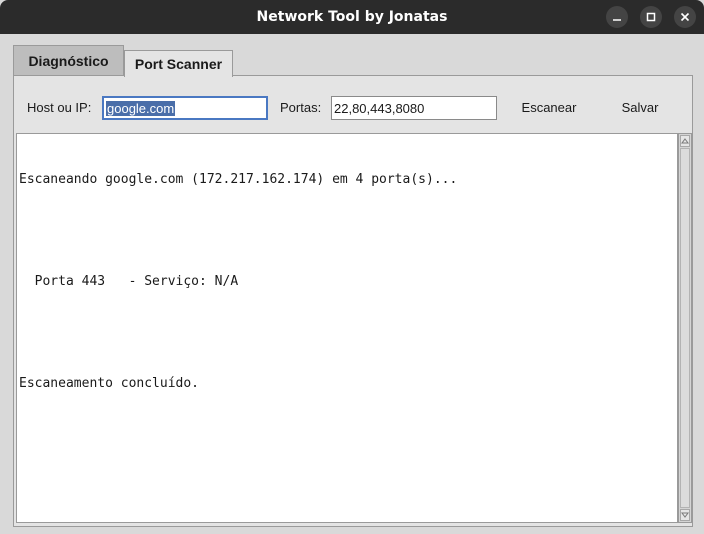 Image resolution: width=704 pixels, height=534 pixels. Describe the element at coordinates (129, 281) in the screenshot. I see `output-line: Porta 443 - Serviço: N/A` at that location.